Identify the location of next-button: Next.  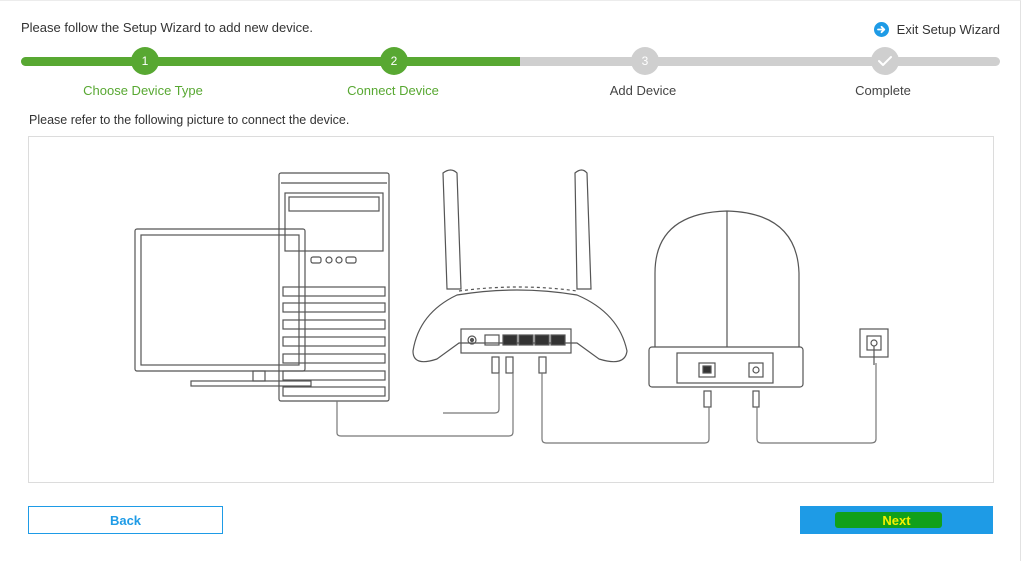
(896, 520).